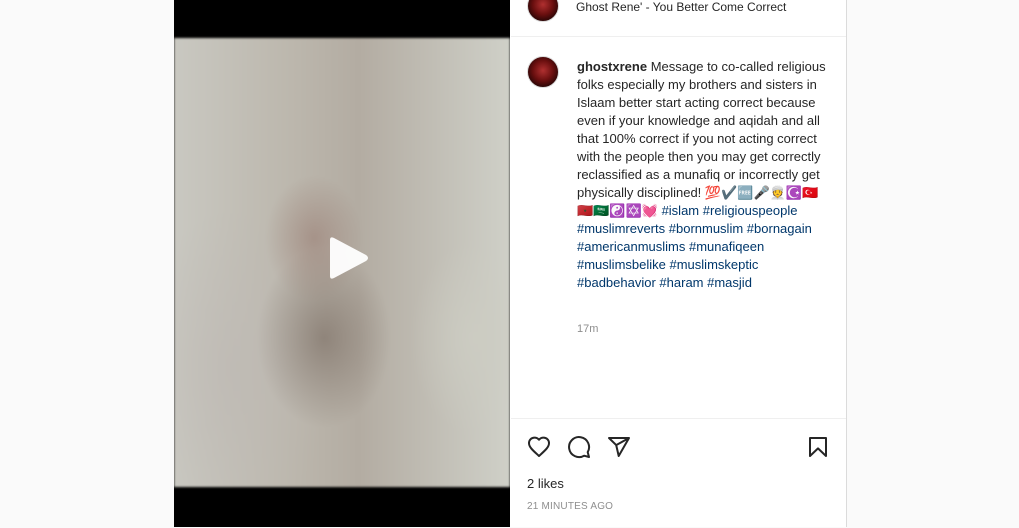 The image size is (1019, 528). What do you see at coordinates (543, 11) in the screenshot?
I see `avatar` at bounding box center [543, 11].